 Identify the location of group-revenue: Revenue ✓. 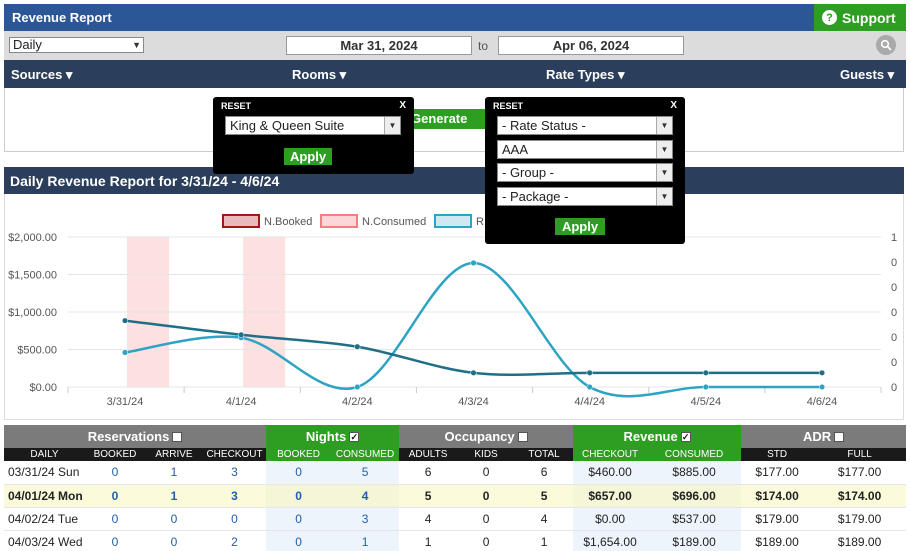
(657, 436).